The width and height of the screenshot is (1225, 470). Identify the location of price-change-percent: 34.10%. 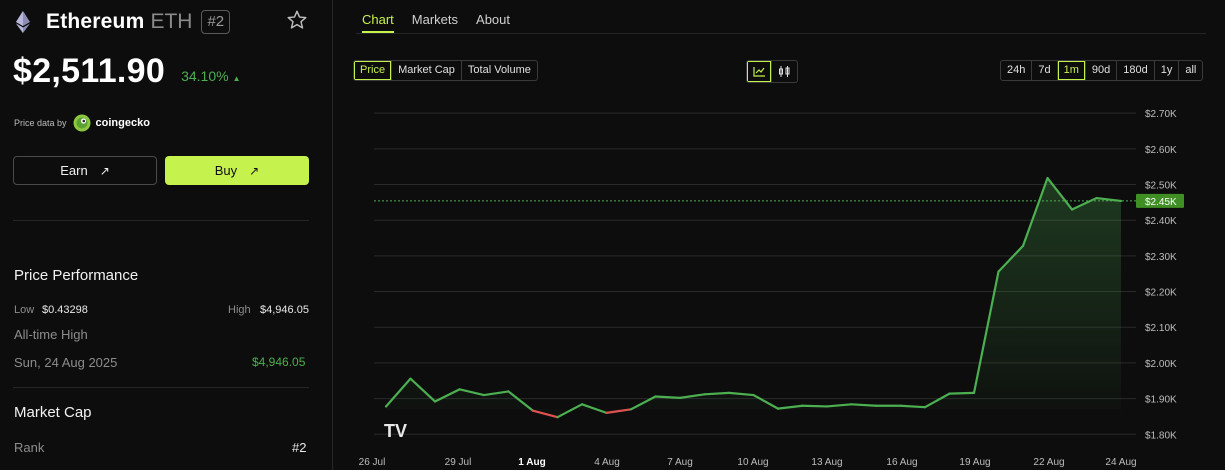
(205, 76).